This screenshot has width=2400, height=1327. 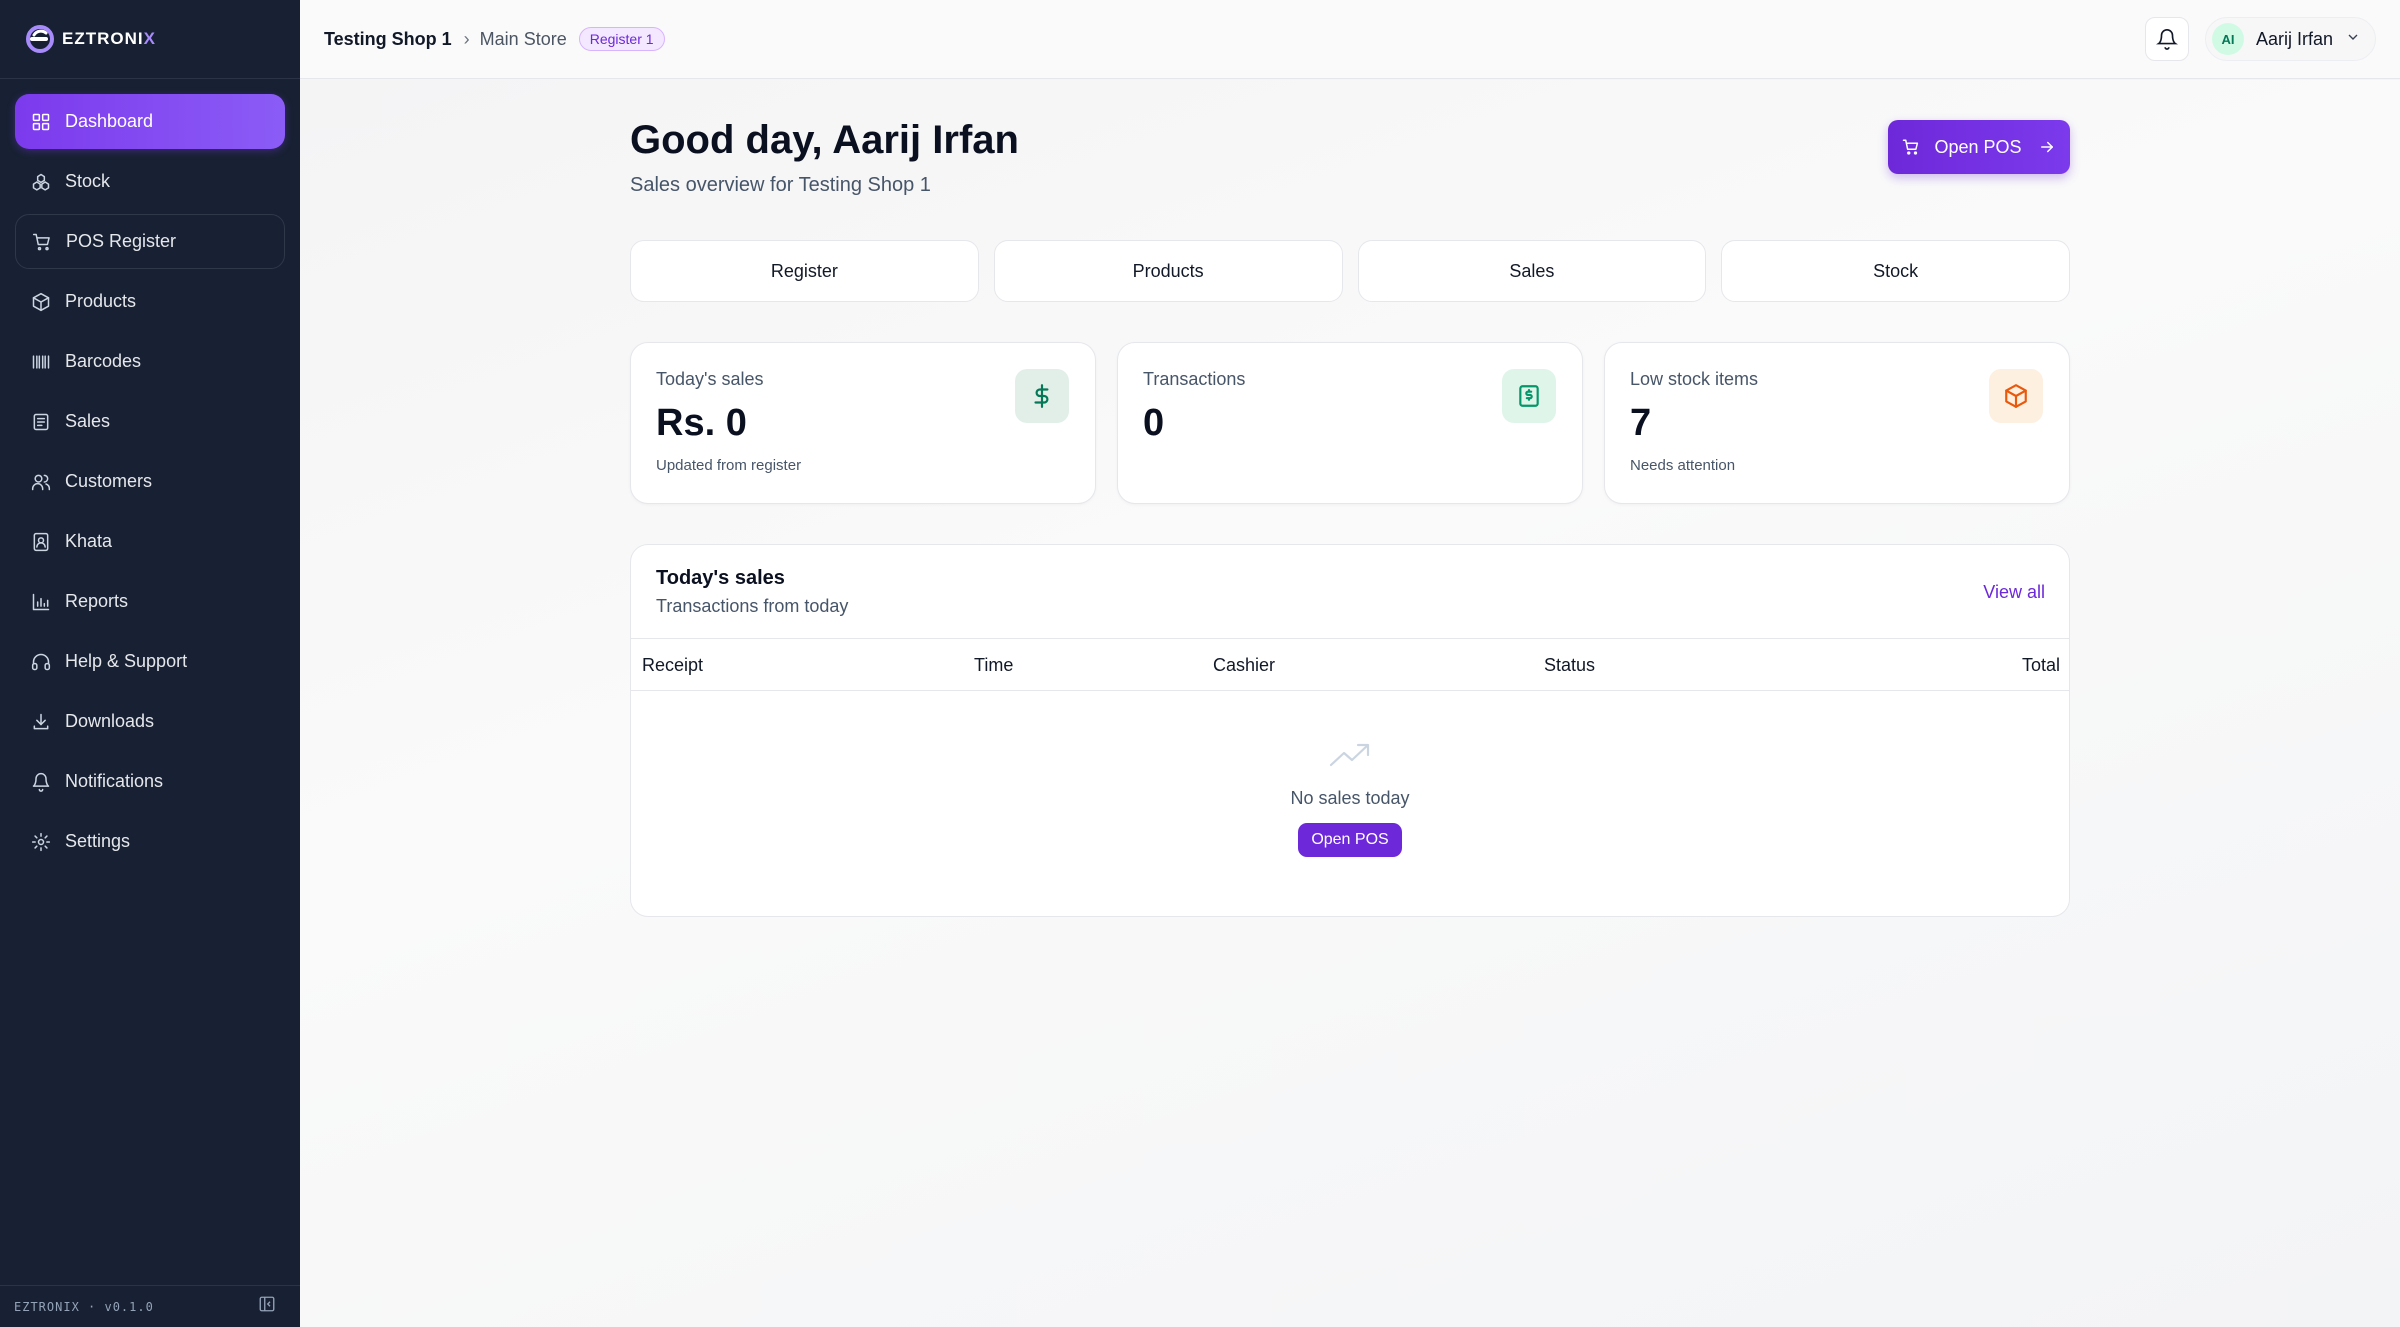 What do you see at coordinates (2294, 38) in the screenshot?
I see `user-name: Aarij Irfan` at bounding box center [2294, 38].